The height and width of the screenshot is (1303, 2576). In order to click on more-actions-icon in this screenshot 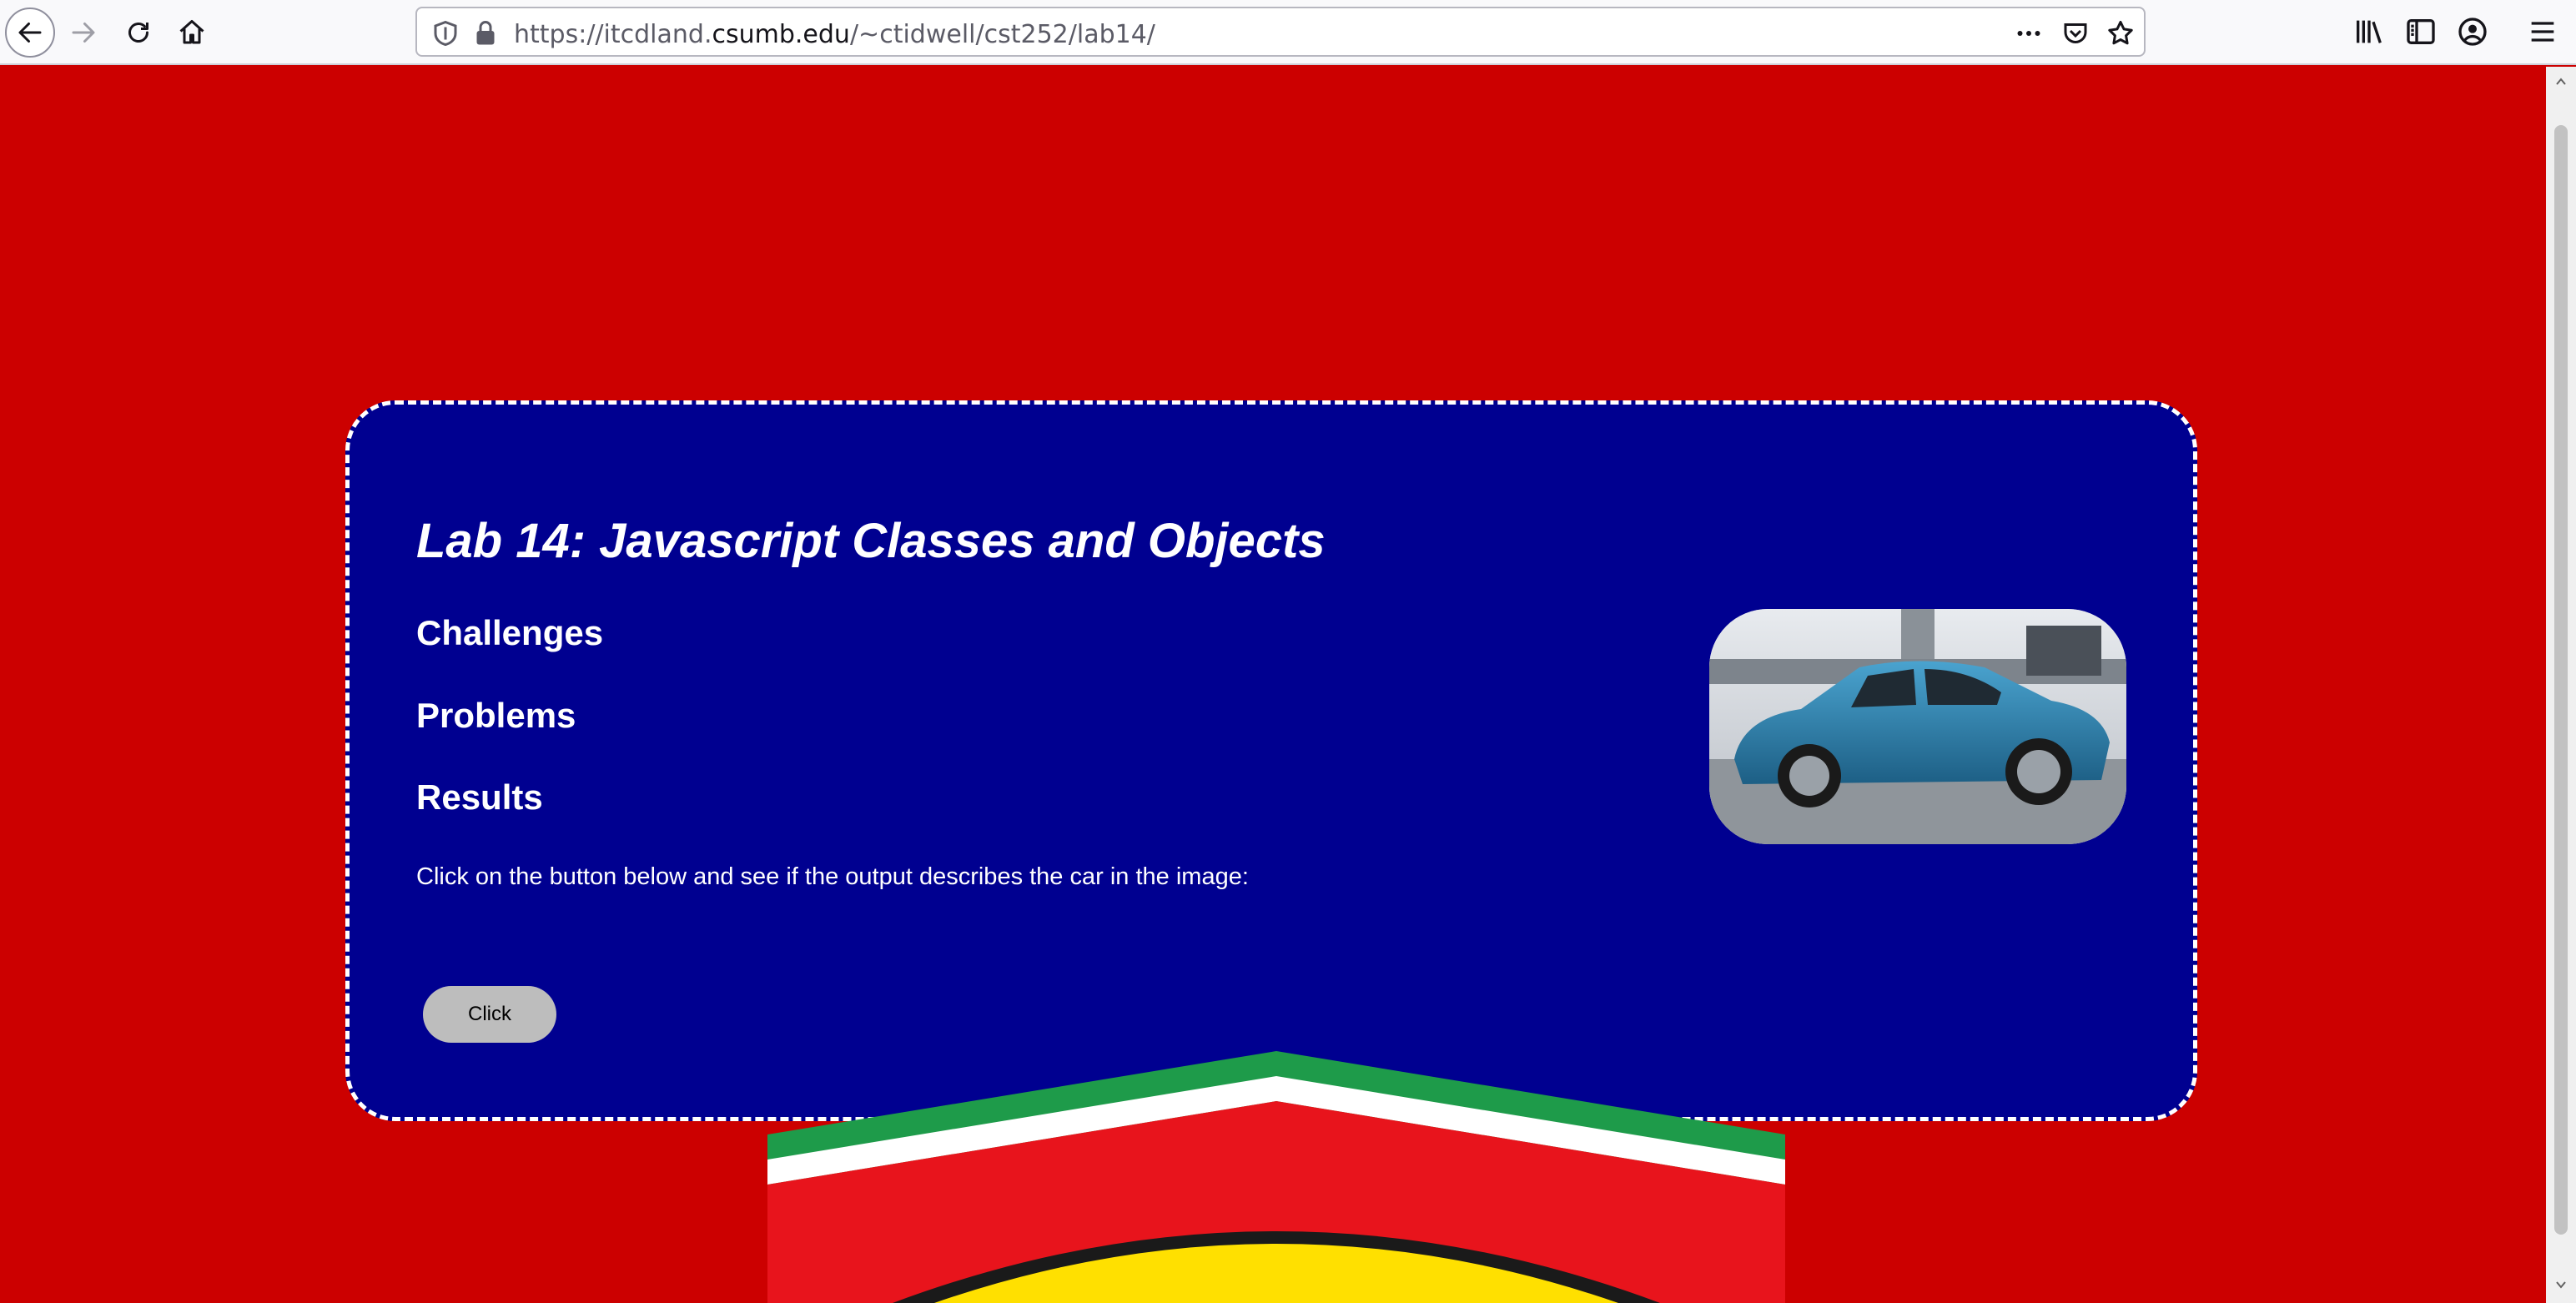, I will do `click(2029, 33)`.